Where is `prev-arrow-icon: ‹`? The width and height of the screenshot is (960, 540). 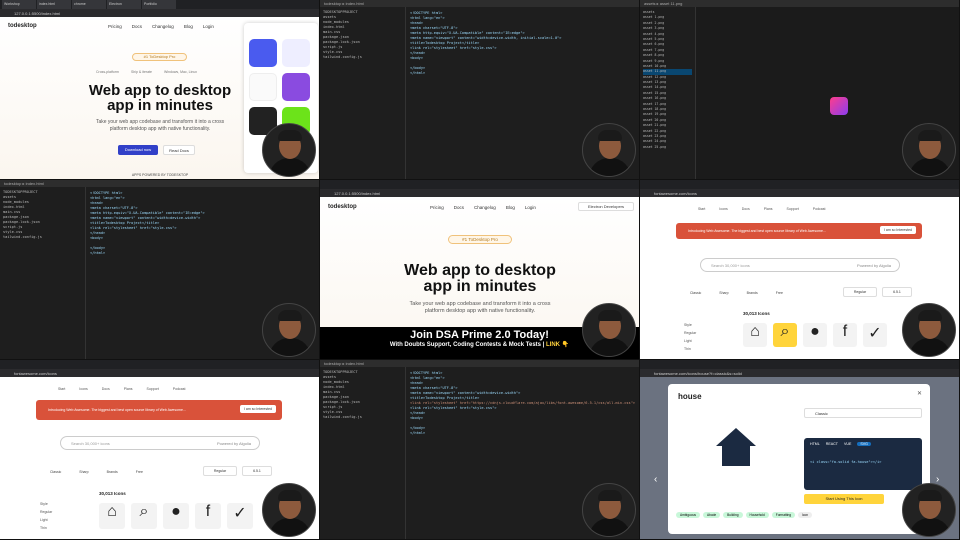 prev-arrow-icon: ‹ is located at coordinates (655, 479).